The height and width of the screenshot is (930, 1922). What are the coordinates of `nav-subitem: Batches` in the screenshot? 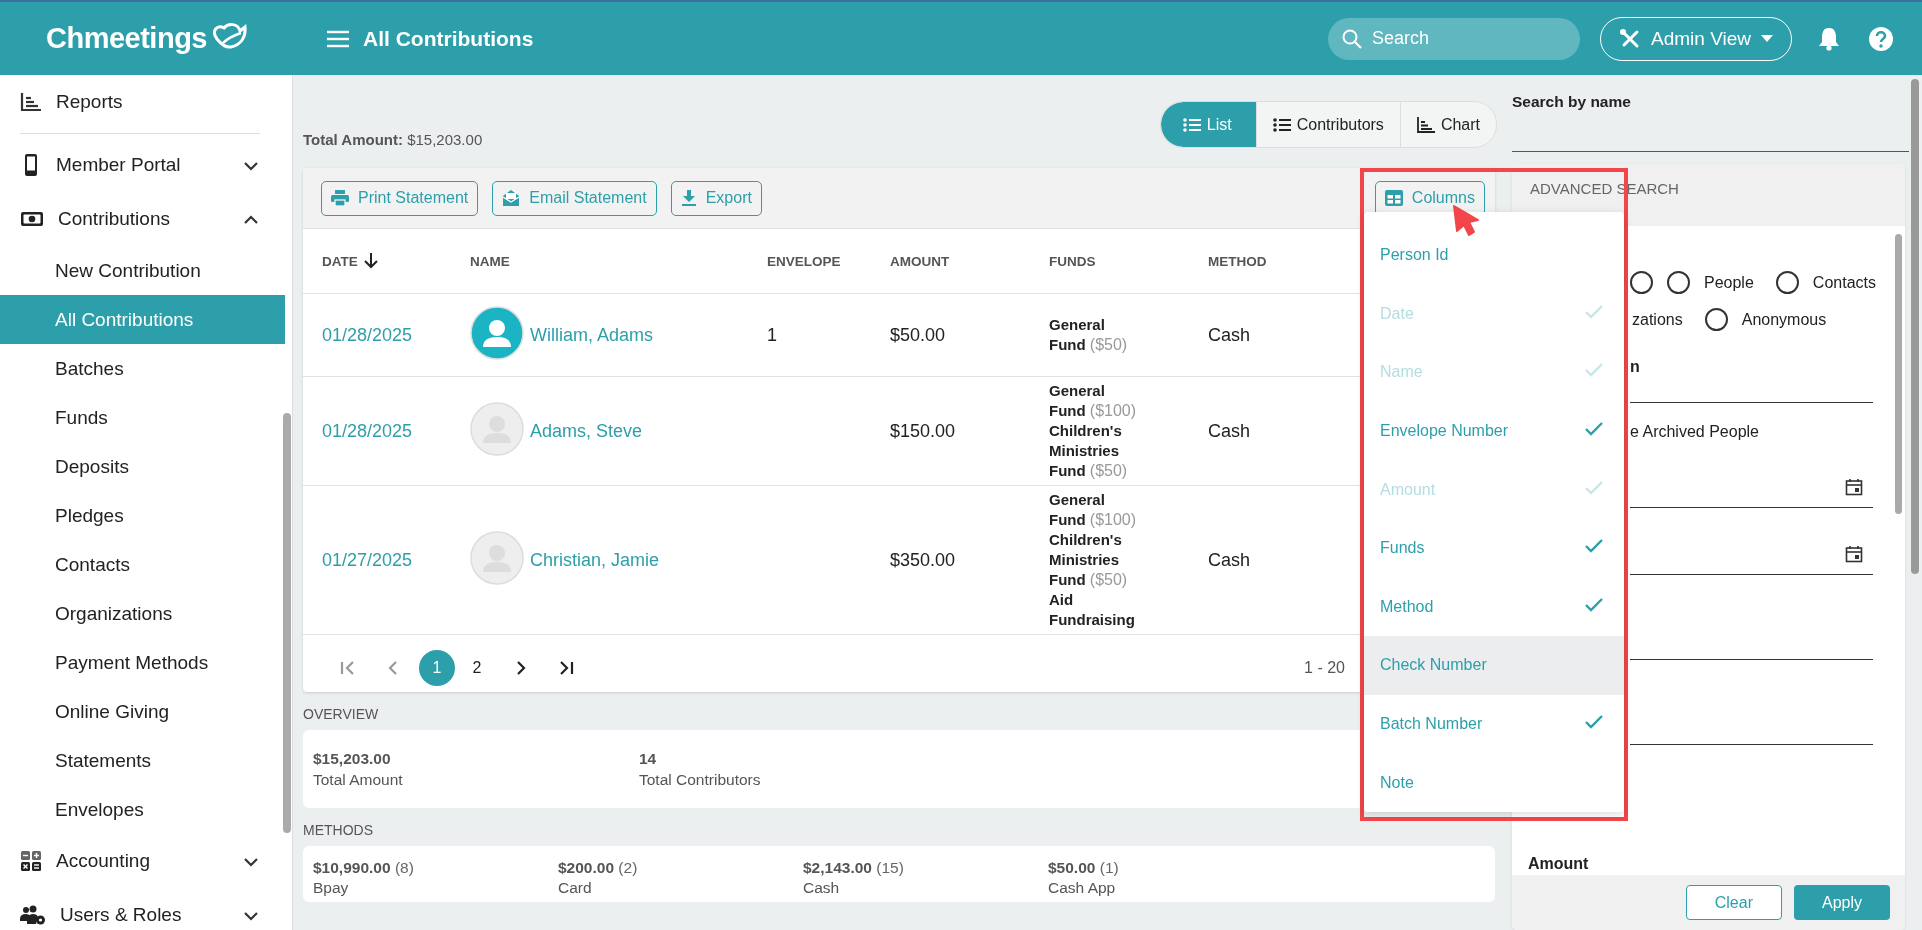 It's located at (142, 368).